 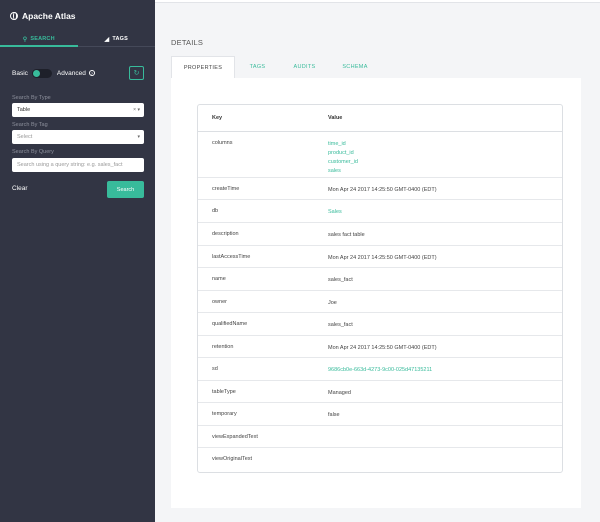 What do you see at coordinates (14, 16) in the screenshot?
I see `globe-icon` at bounding box center [14, 16].